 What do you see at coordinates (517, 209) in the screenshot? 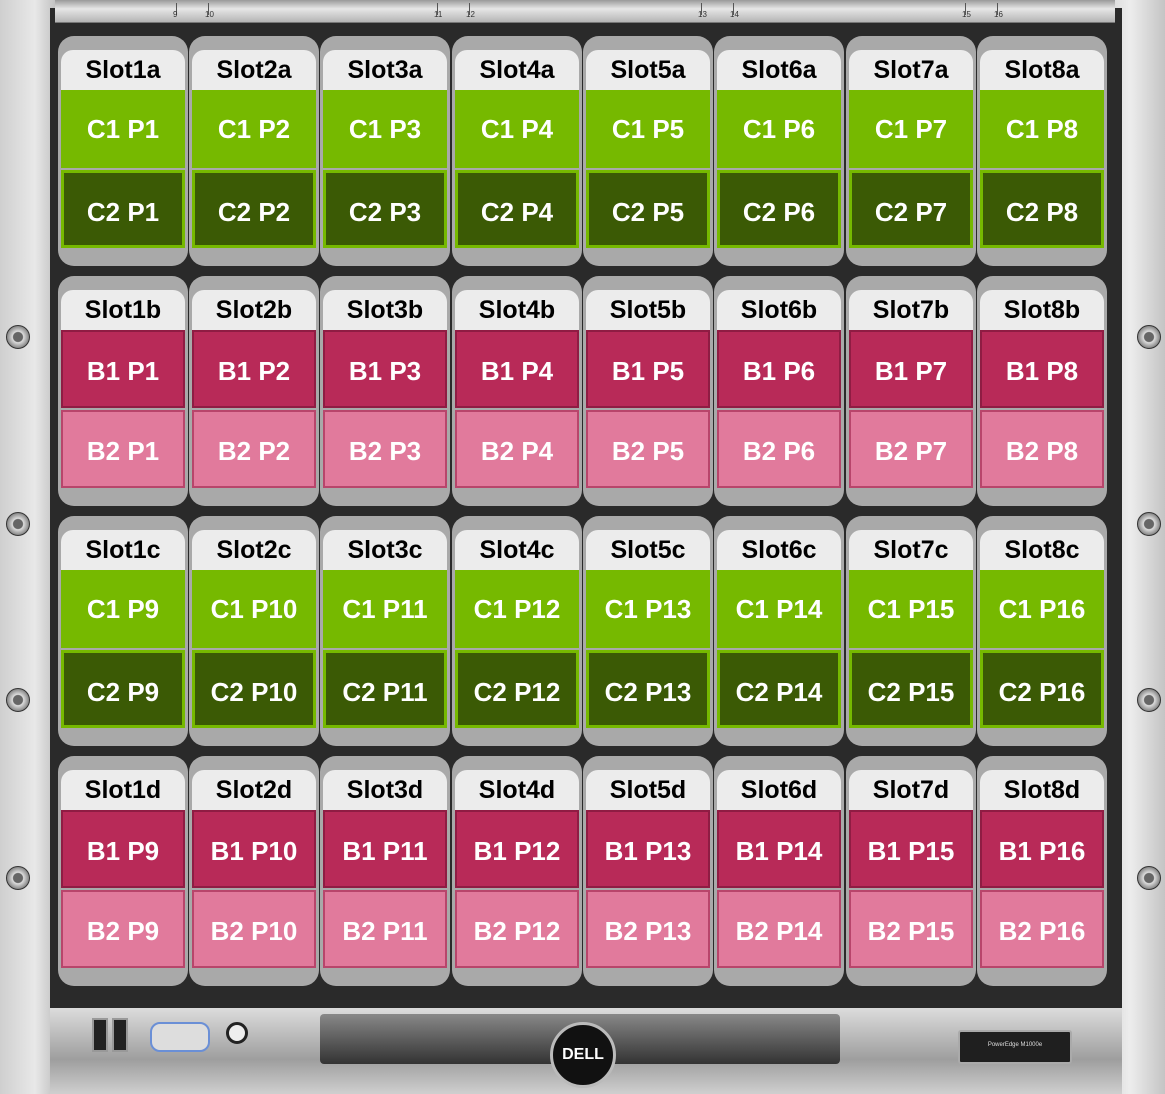
I see `port-cell: C2 P4` at bounding box center [517, 209].